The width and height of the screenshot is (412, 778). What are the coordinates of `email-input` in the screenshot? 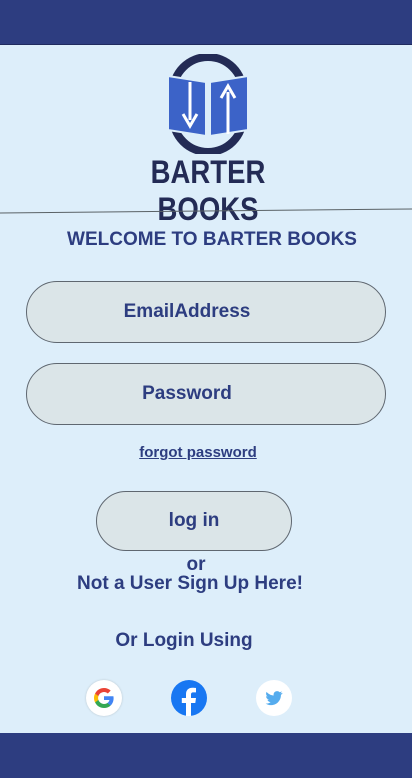 It's located at (206, 312).